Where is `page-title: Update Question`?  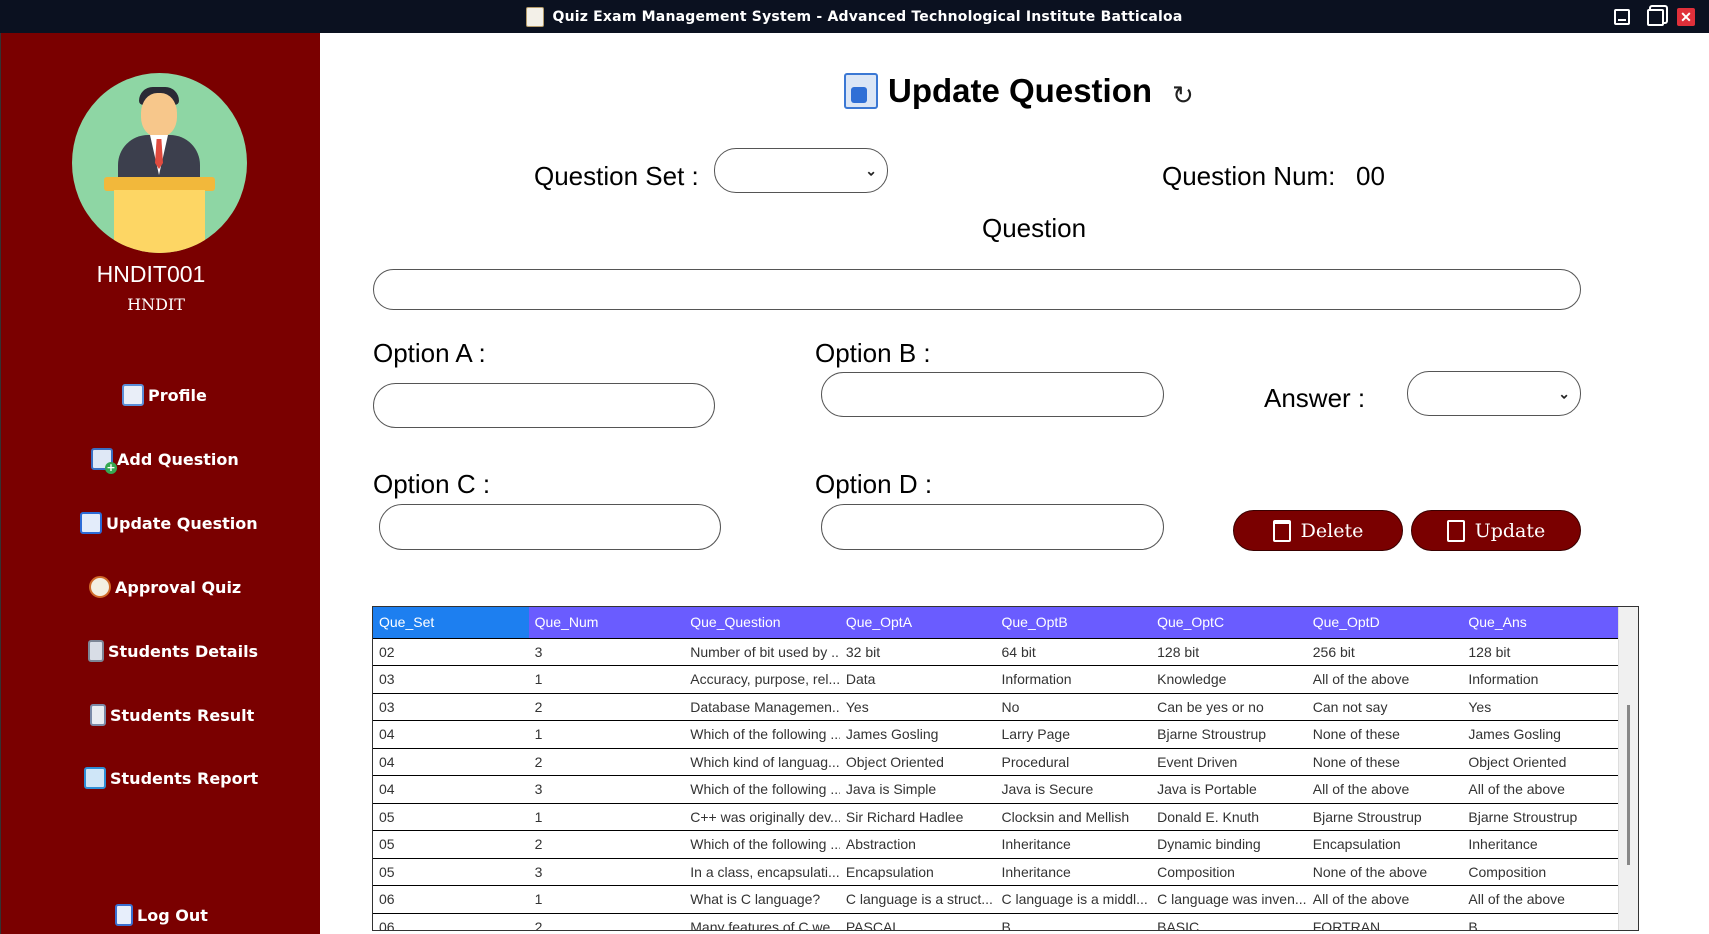 page-title: Update Question is located at coordinates (1020, 90).